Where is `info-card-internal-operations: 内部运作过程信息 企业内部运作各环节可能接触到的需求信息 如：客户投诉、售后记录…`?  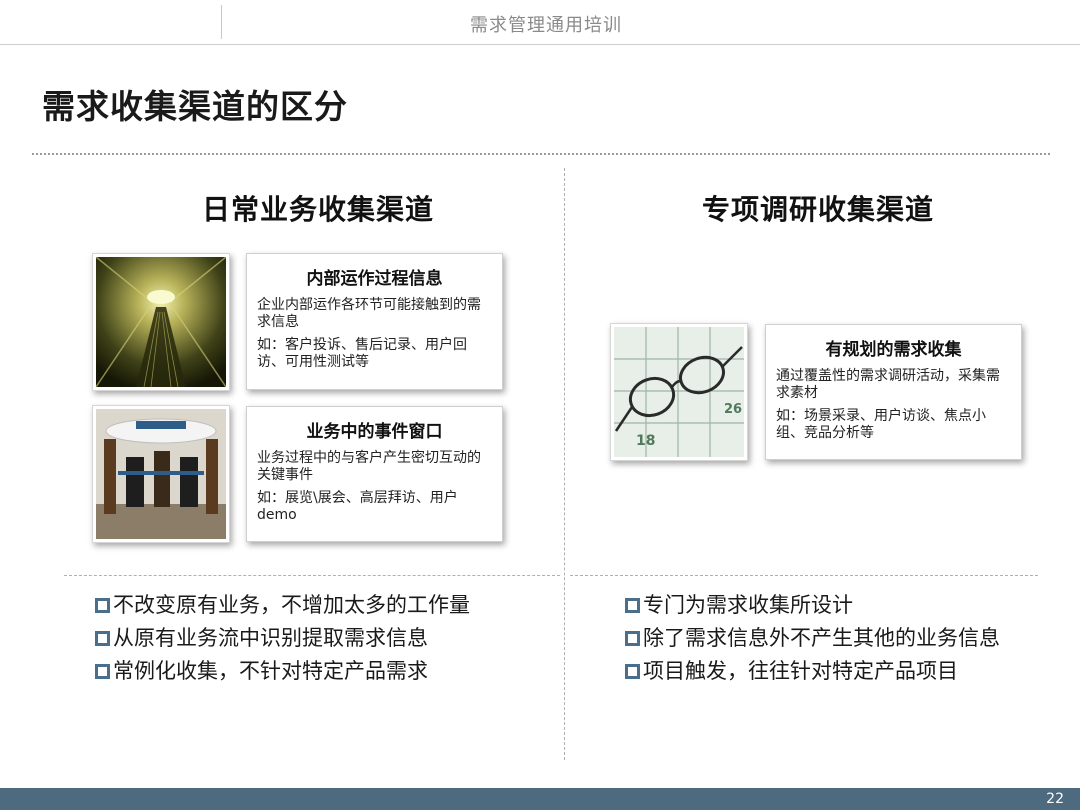 info-card-internal-operations: 内部运作过程信息 企业内部运作各环节可能接触到的需求信息 如：客户投诉、售后记录… is located at coordinates (374, 321).